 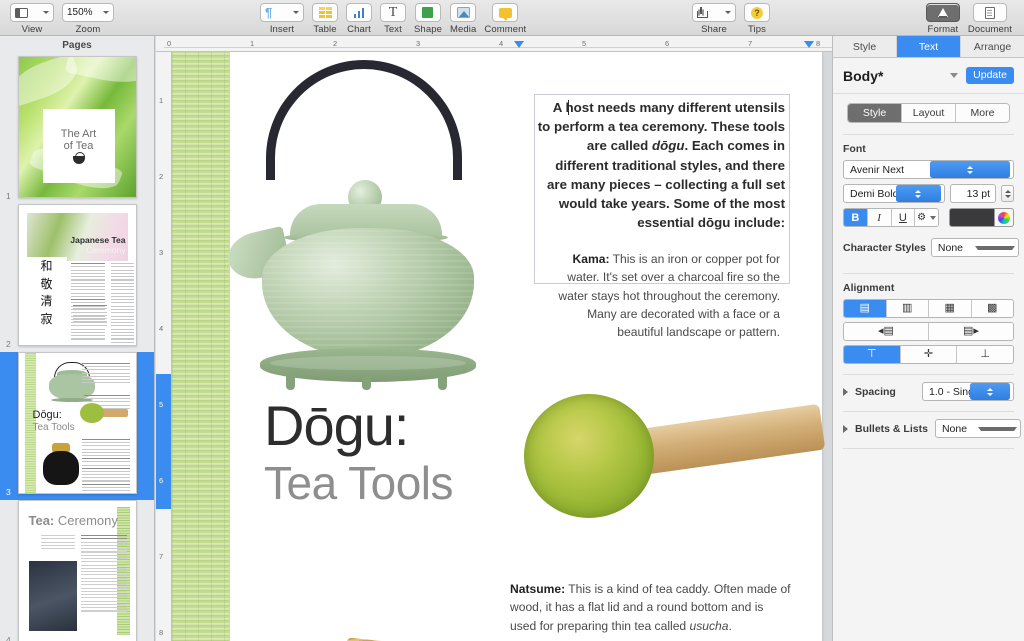 I want to click on bullets-label: Bullets & Lists, so click(x=891, y=428).